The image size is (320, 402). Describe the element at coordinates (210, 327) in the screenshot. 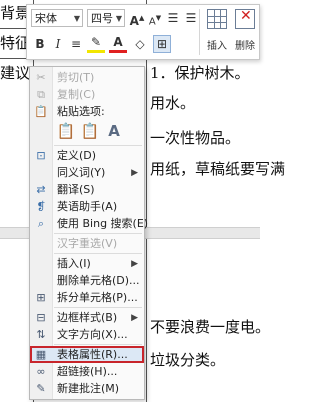

I see `doc-text-electricity: 不要浪费一度电。` at that location.